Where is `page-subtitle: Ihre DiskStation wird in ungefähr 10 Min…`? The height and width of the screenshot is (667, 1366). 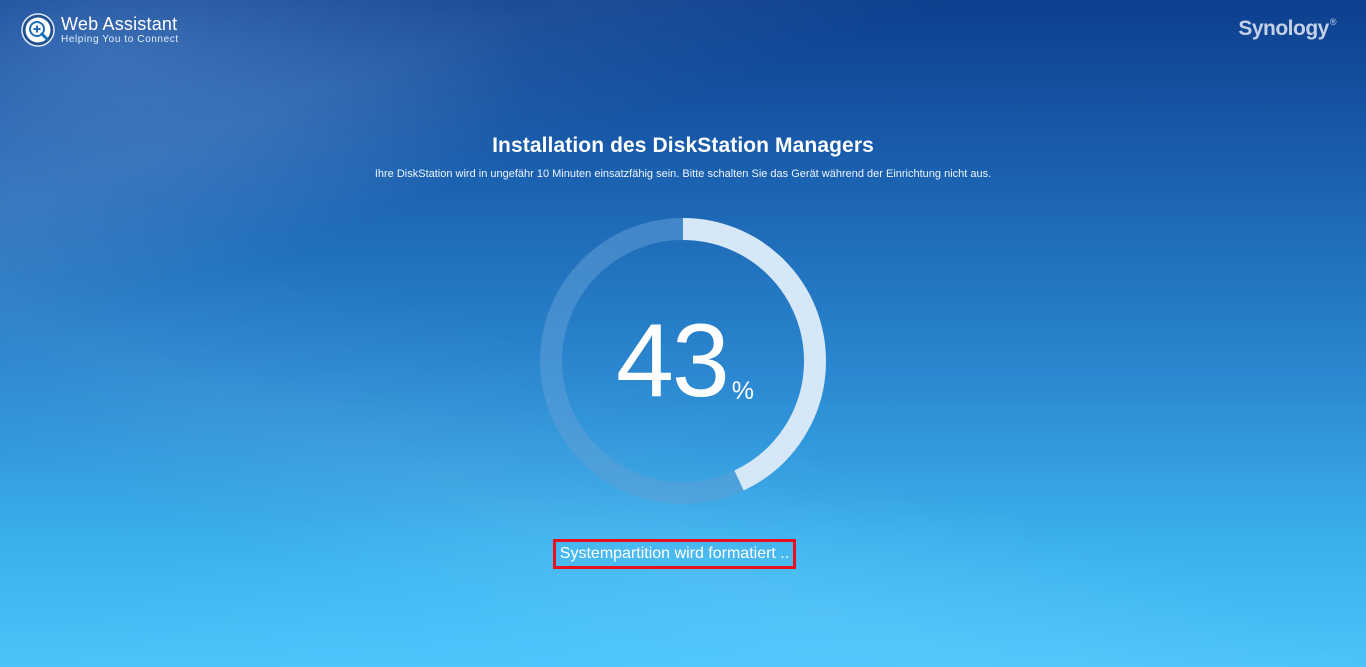
page-subtitle: Ihre DiskStation wird in ungefähr 10 Min… is located at coordinates (683, 174).